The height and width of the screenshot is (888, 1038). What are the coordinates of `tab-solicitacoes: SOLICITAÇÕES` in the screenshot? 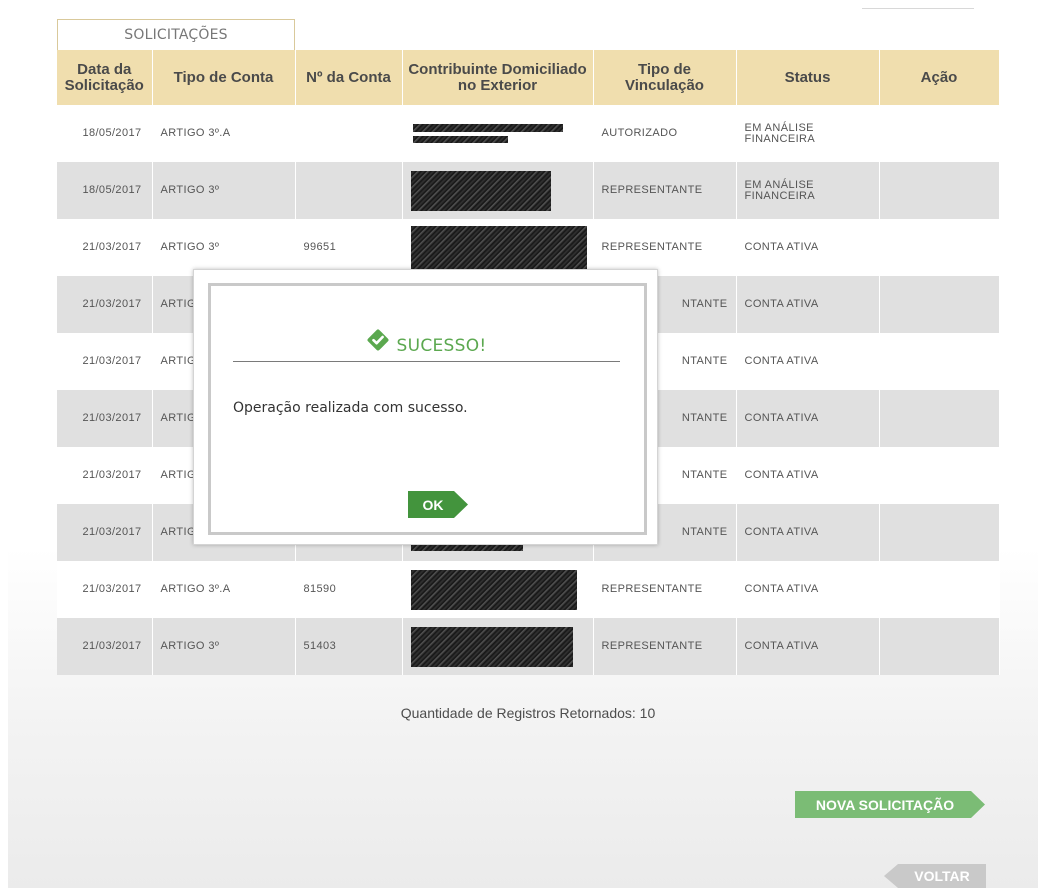 It's located at (176, 34).